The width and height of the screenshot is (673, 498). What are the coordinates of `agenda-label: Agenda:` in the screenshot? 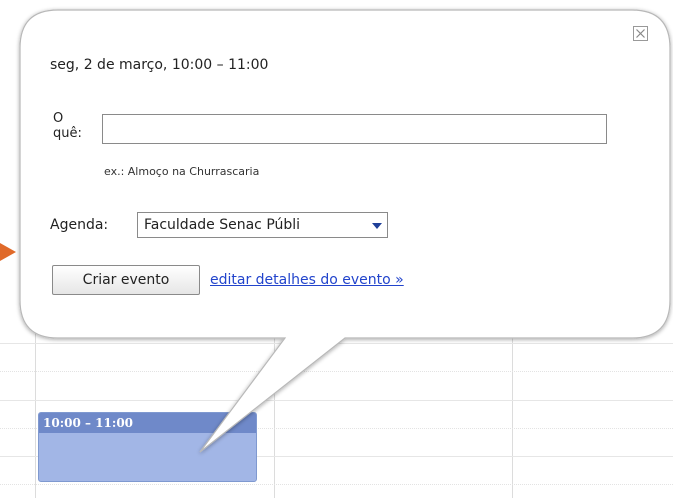 It's located at (79, 225).